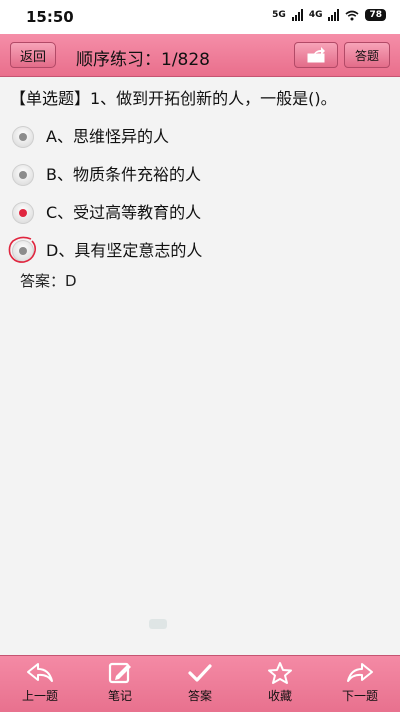 The height and width of the screenshot is (712, 400). I want to click on share-icon, so click(316, 55).